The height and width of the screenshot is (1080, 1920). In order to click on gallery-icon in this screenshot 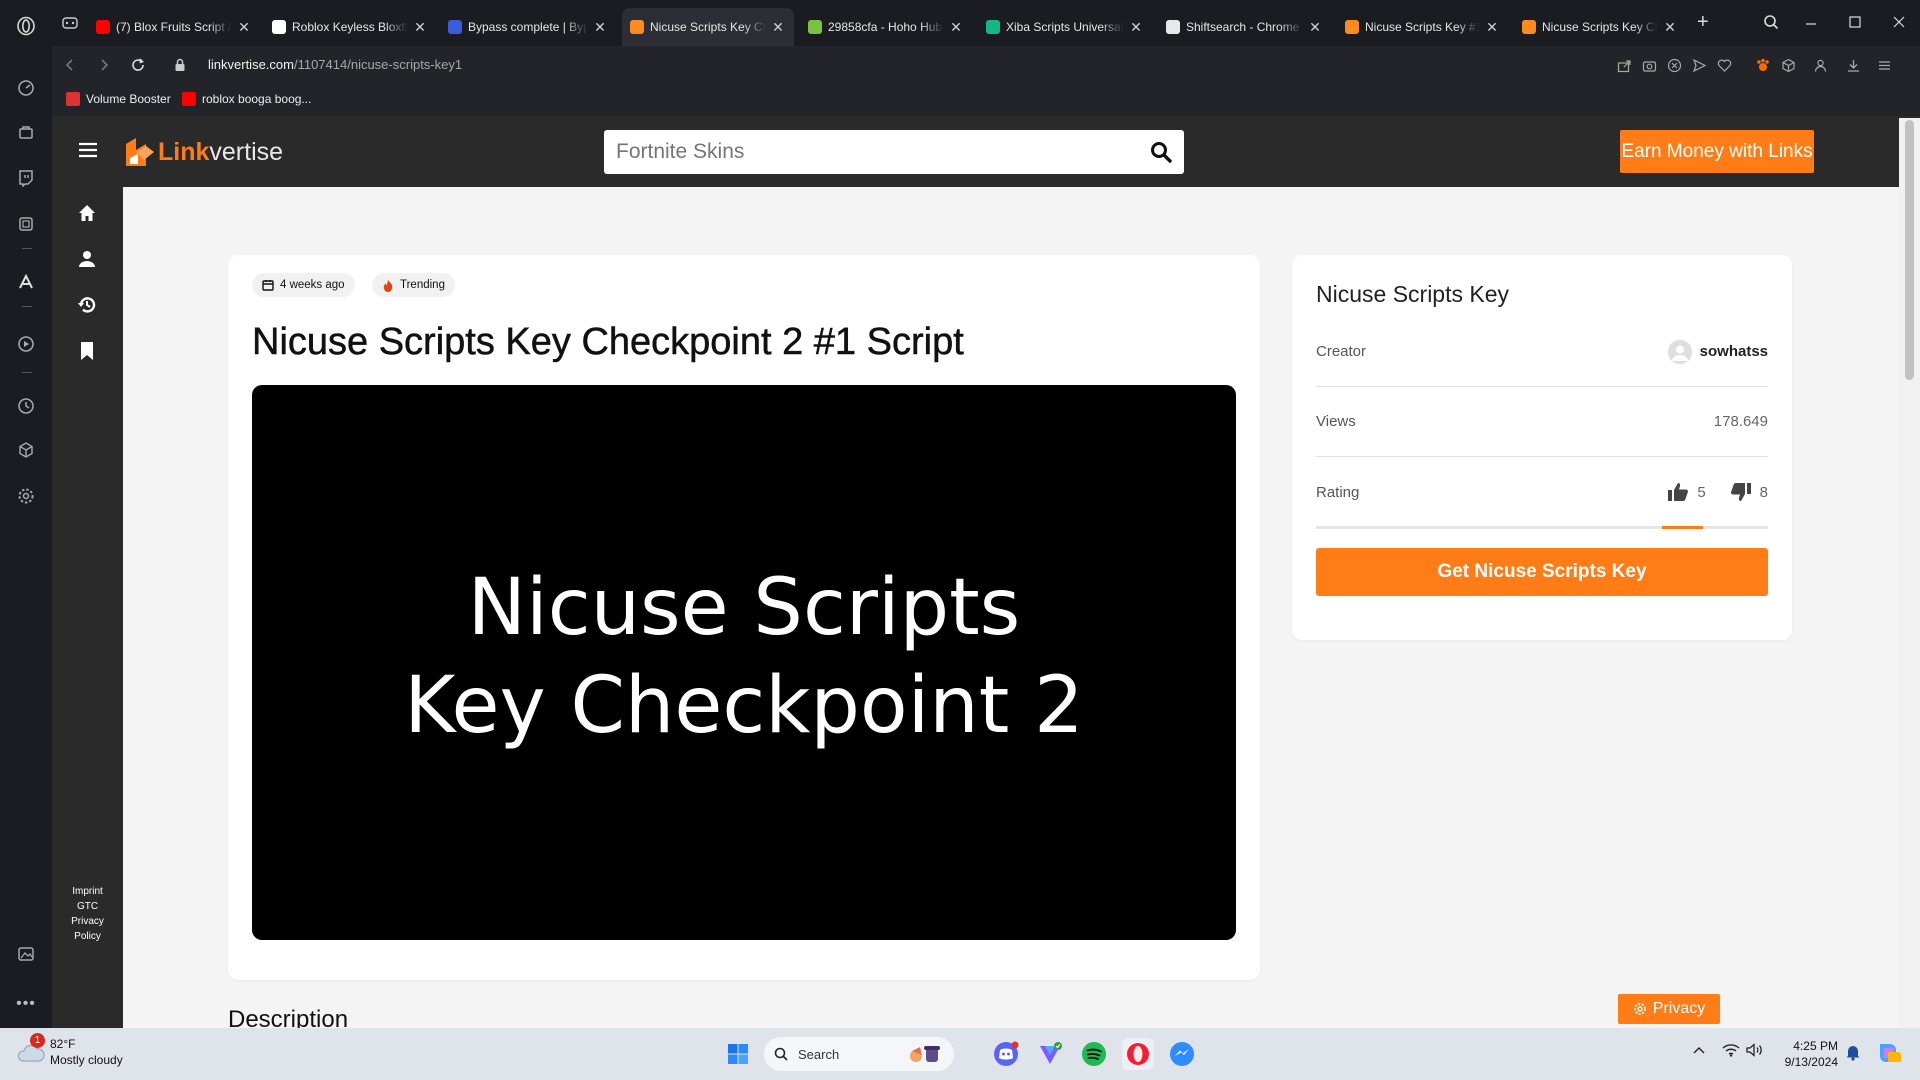, I will do `click(26, 954)`.